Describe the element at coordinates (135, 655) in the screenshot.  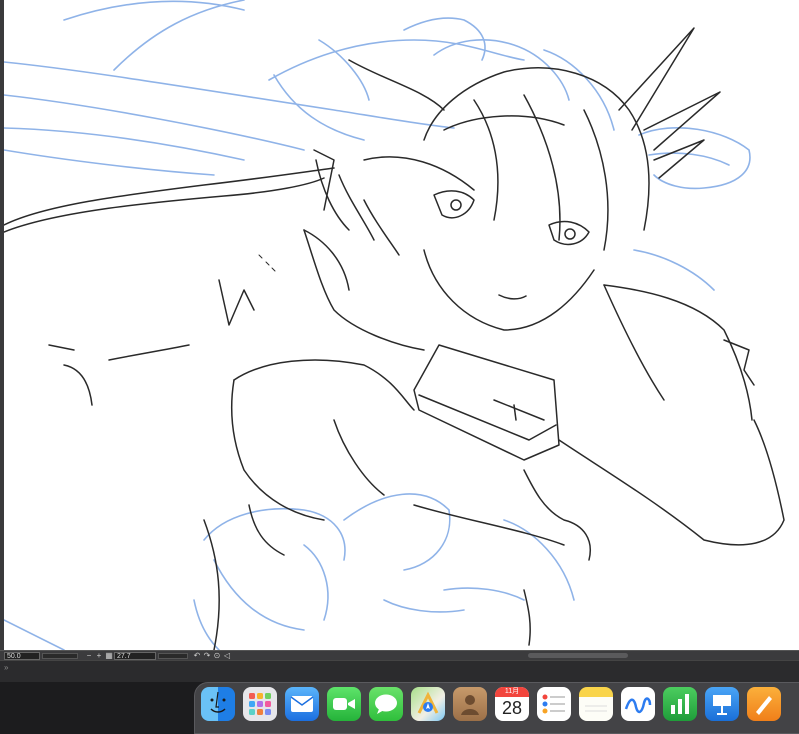
I see `rotation-field: 27.7` at that location.